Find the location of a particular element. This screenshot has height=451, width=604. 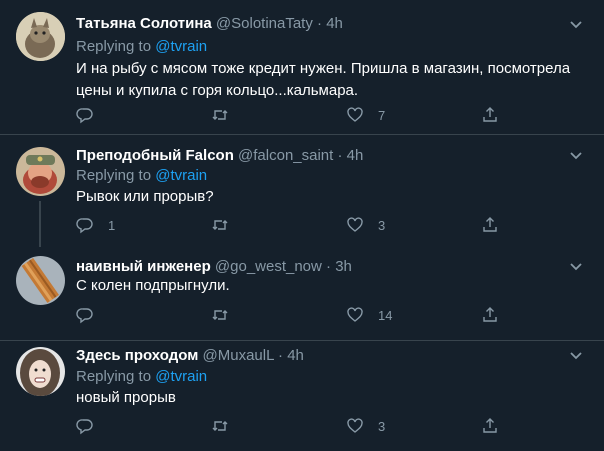

like-count: 14 is located at coordinates (385, 315).